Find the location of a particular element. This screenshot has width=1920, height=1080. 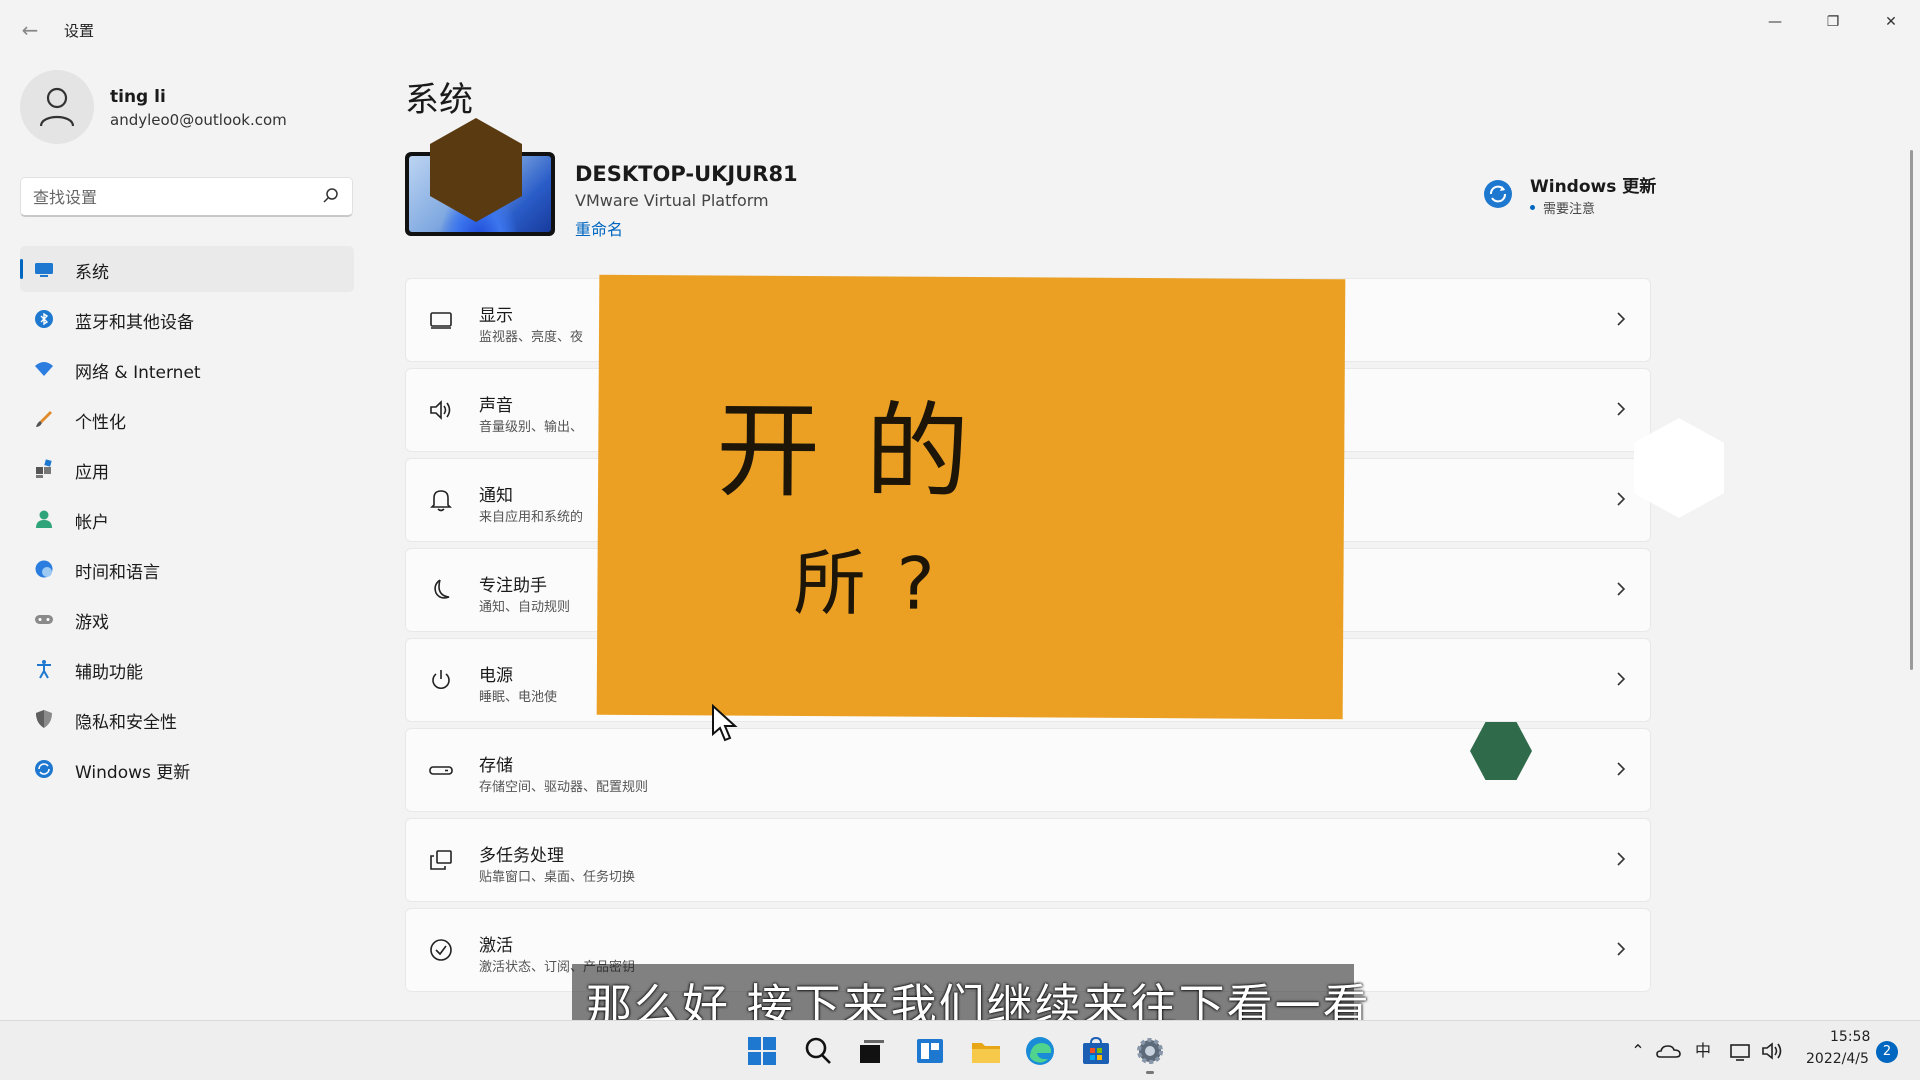

search-input is located at coordinates (173, 197).